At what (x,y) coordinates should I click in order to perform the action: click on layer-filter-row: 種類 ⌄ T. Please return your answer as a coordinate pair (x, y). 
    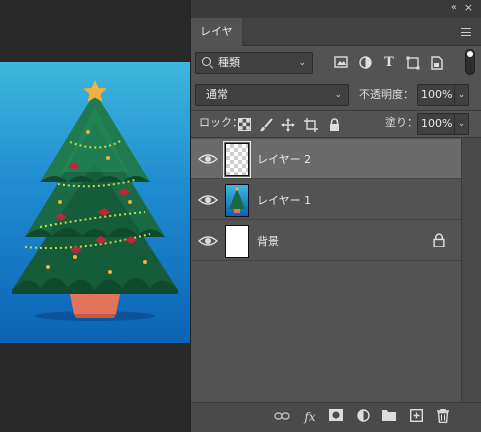
    Looking at the image, I should click on (336, 65).